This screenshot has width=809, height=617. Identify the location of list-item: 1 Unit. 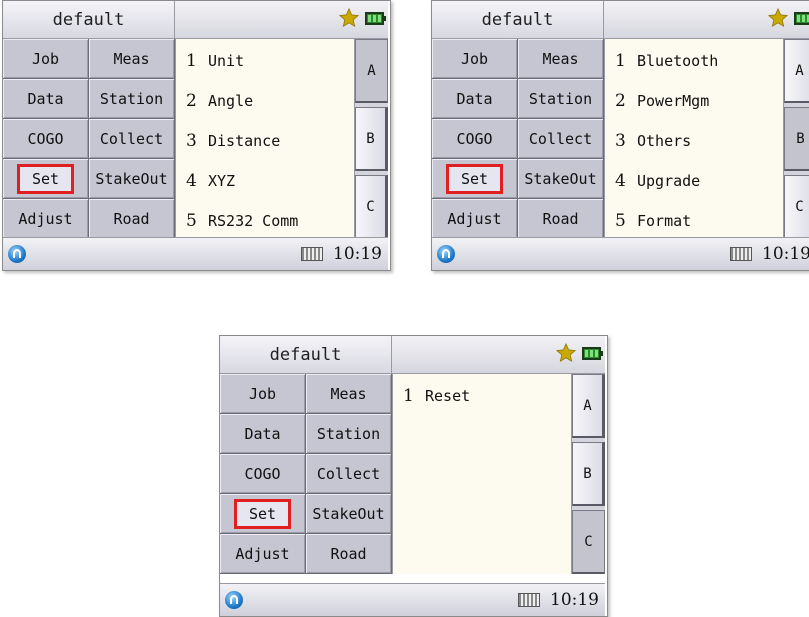
(215, 61).